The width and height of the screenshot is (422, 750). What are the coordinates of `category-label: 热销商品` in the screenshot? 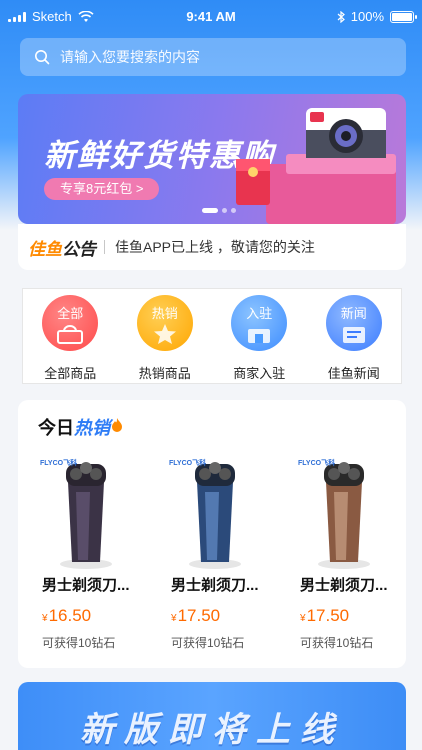 It's located at (164, 373).